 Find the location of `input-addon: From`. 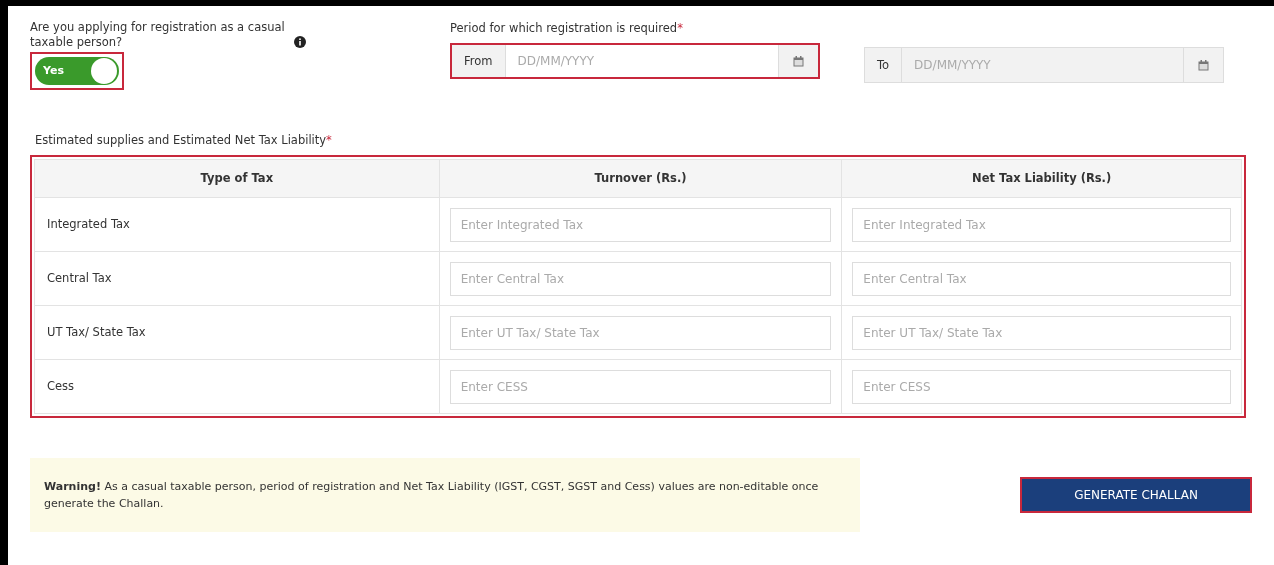

input-addon: From is located at coordinates (479, 61).